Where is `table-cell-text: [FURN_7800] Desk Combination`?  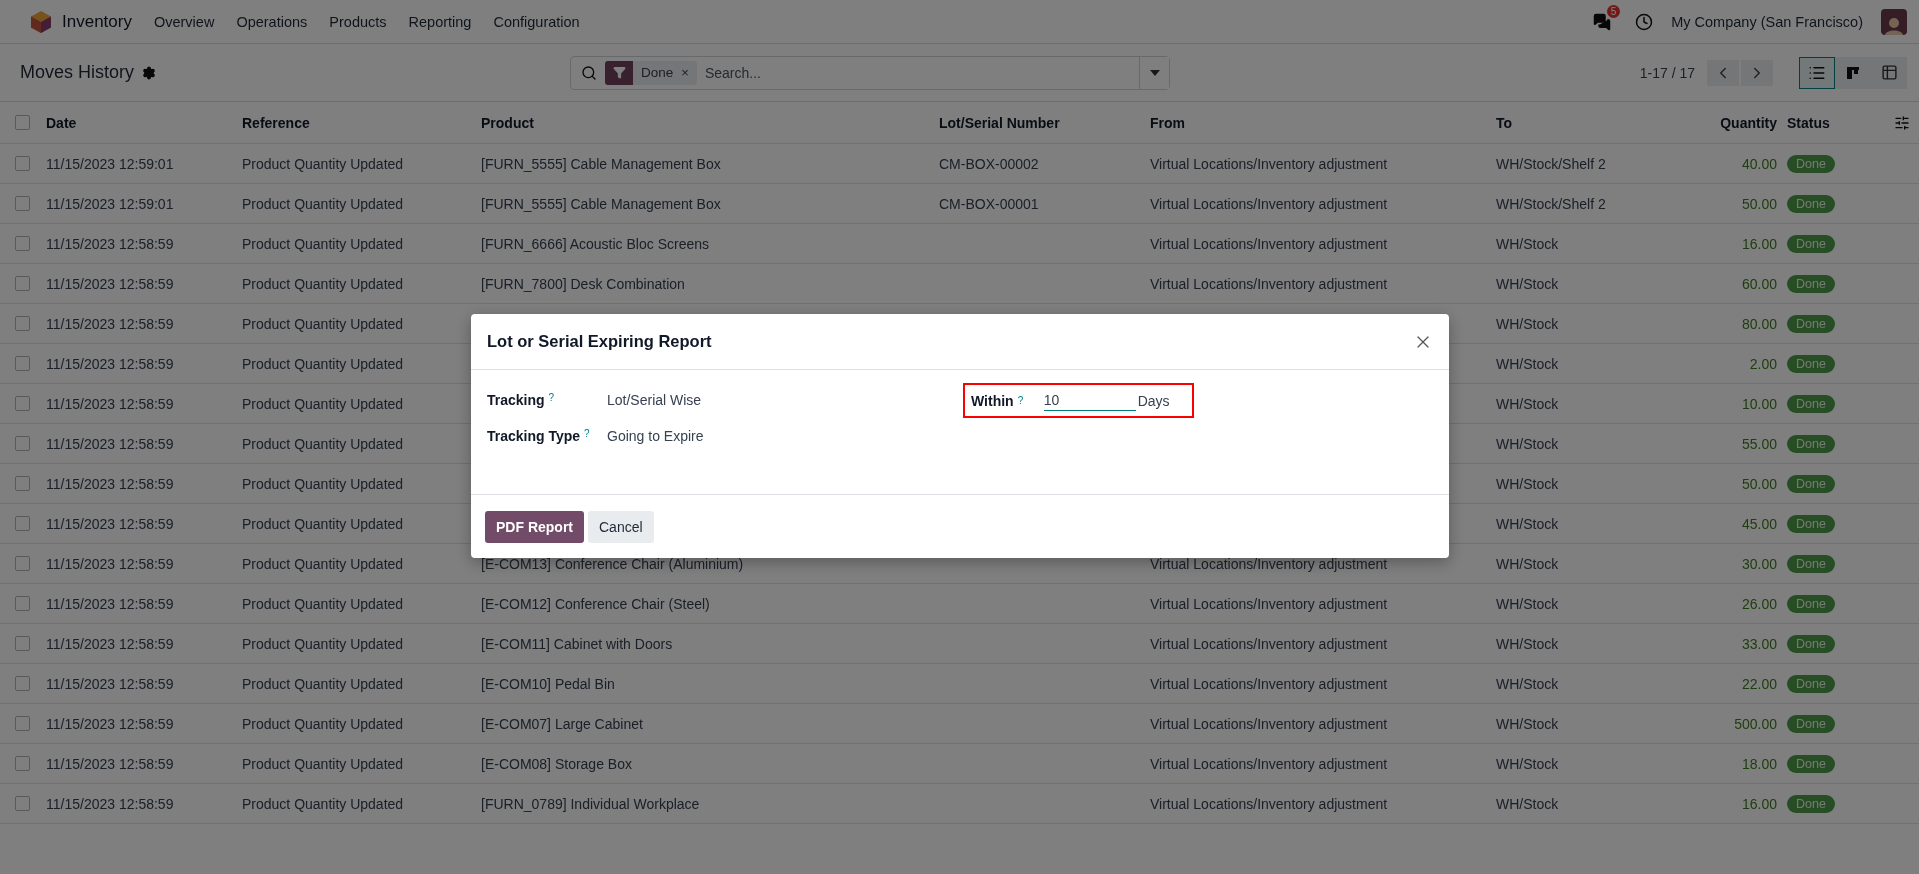 table-cell-text: [FURN_7800] Desk Combination is located at coordinates (583, 283).